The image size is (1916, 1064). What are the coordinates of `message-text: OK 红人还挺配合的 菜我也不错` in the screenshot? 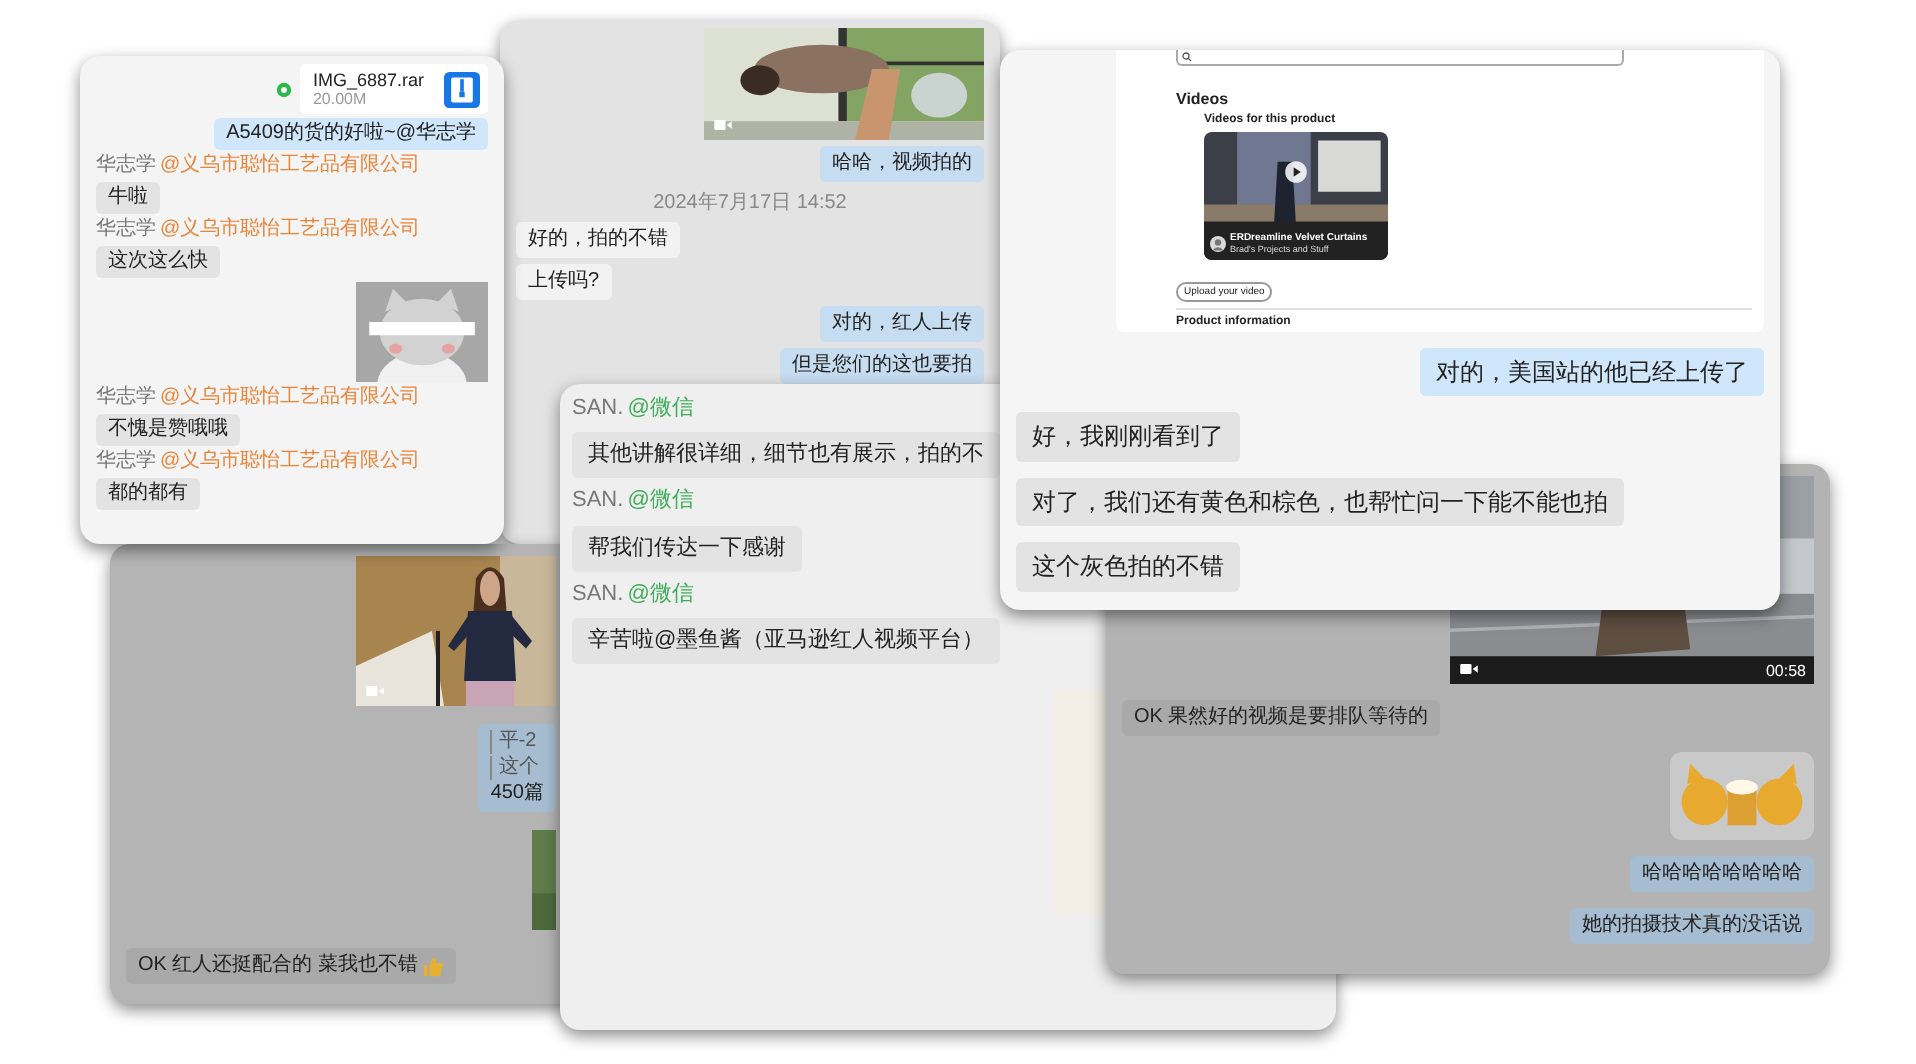 It's located at (278, 966).